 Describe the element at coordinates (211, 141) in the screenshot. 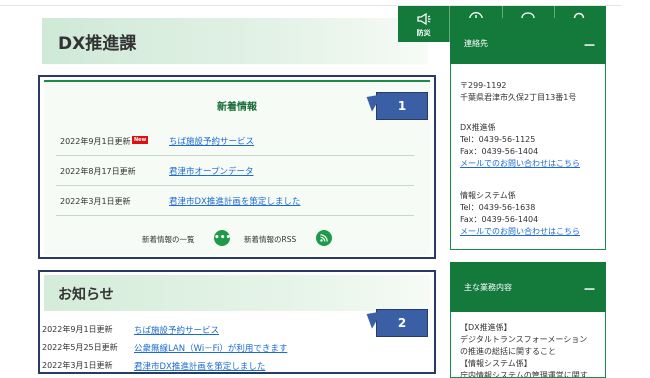

I see `news-link: ちば施設予約サービス` at that location.